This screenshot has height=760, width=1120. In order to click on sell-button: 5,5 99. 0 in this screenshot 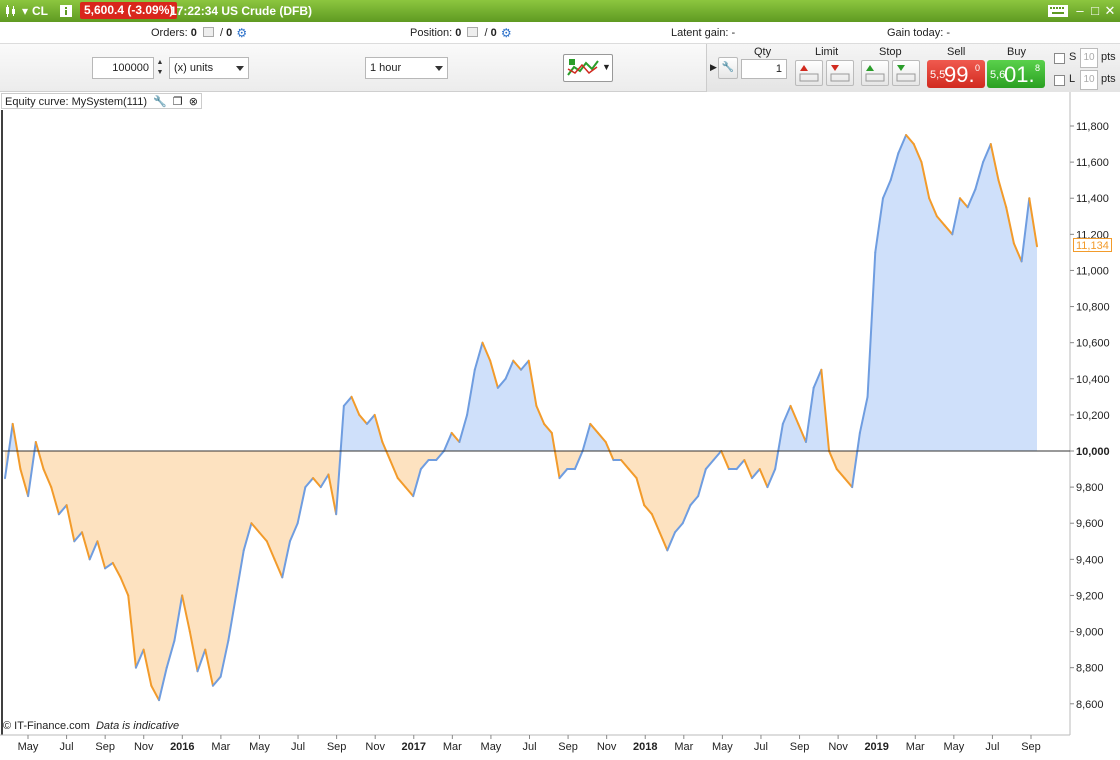, I will do `click(956, 74)`.